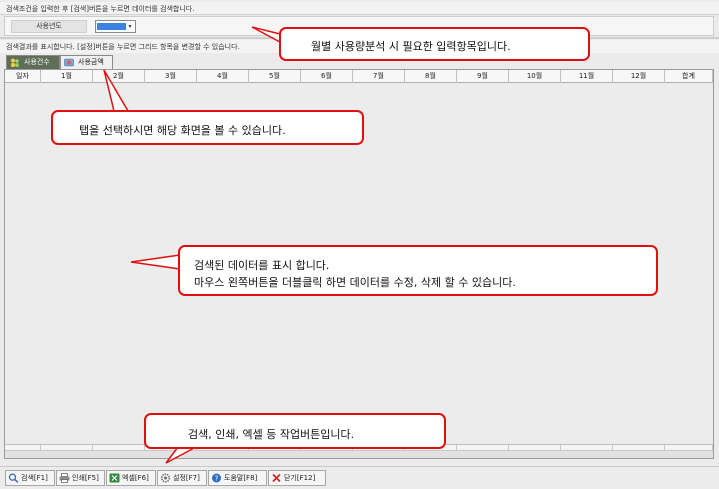 The width and height of the screenshot is (719, 489). I want to click on settings-button: 설정[F7], so click(182, 478).